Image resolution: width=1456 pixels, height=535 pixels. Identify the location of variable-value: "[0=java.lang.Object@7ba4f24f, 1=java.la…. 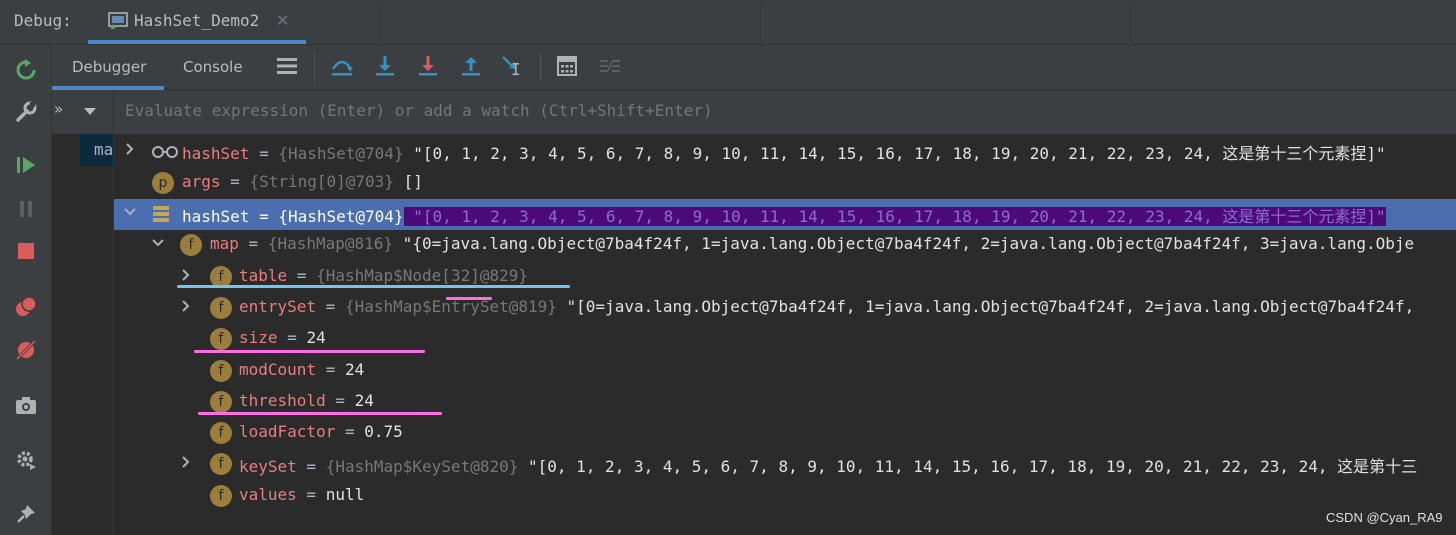
(985, 306).